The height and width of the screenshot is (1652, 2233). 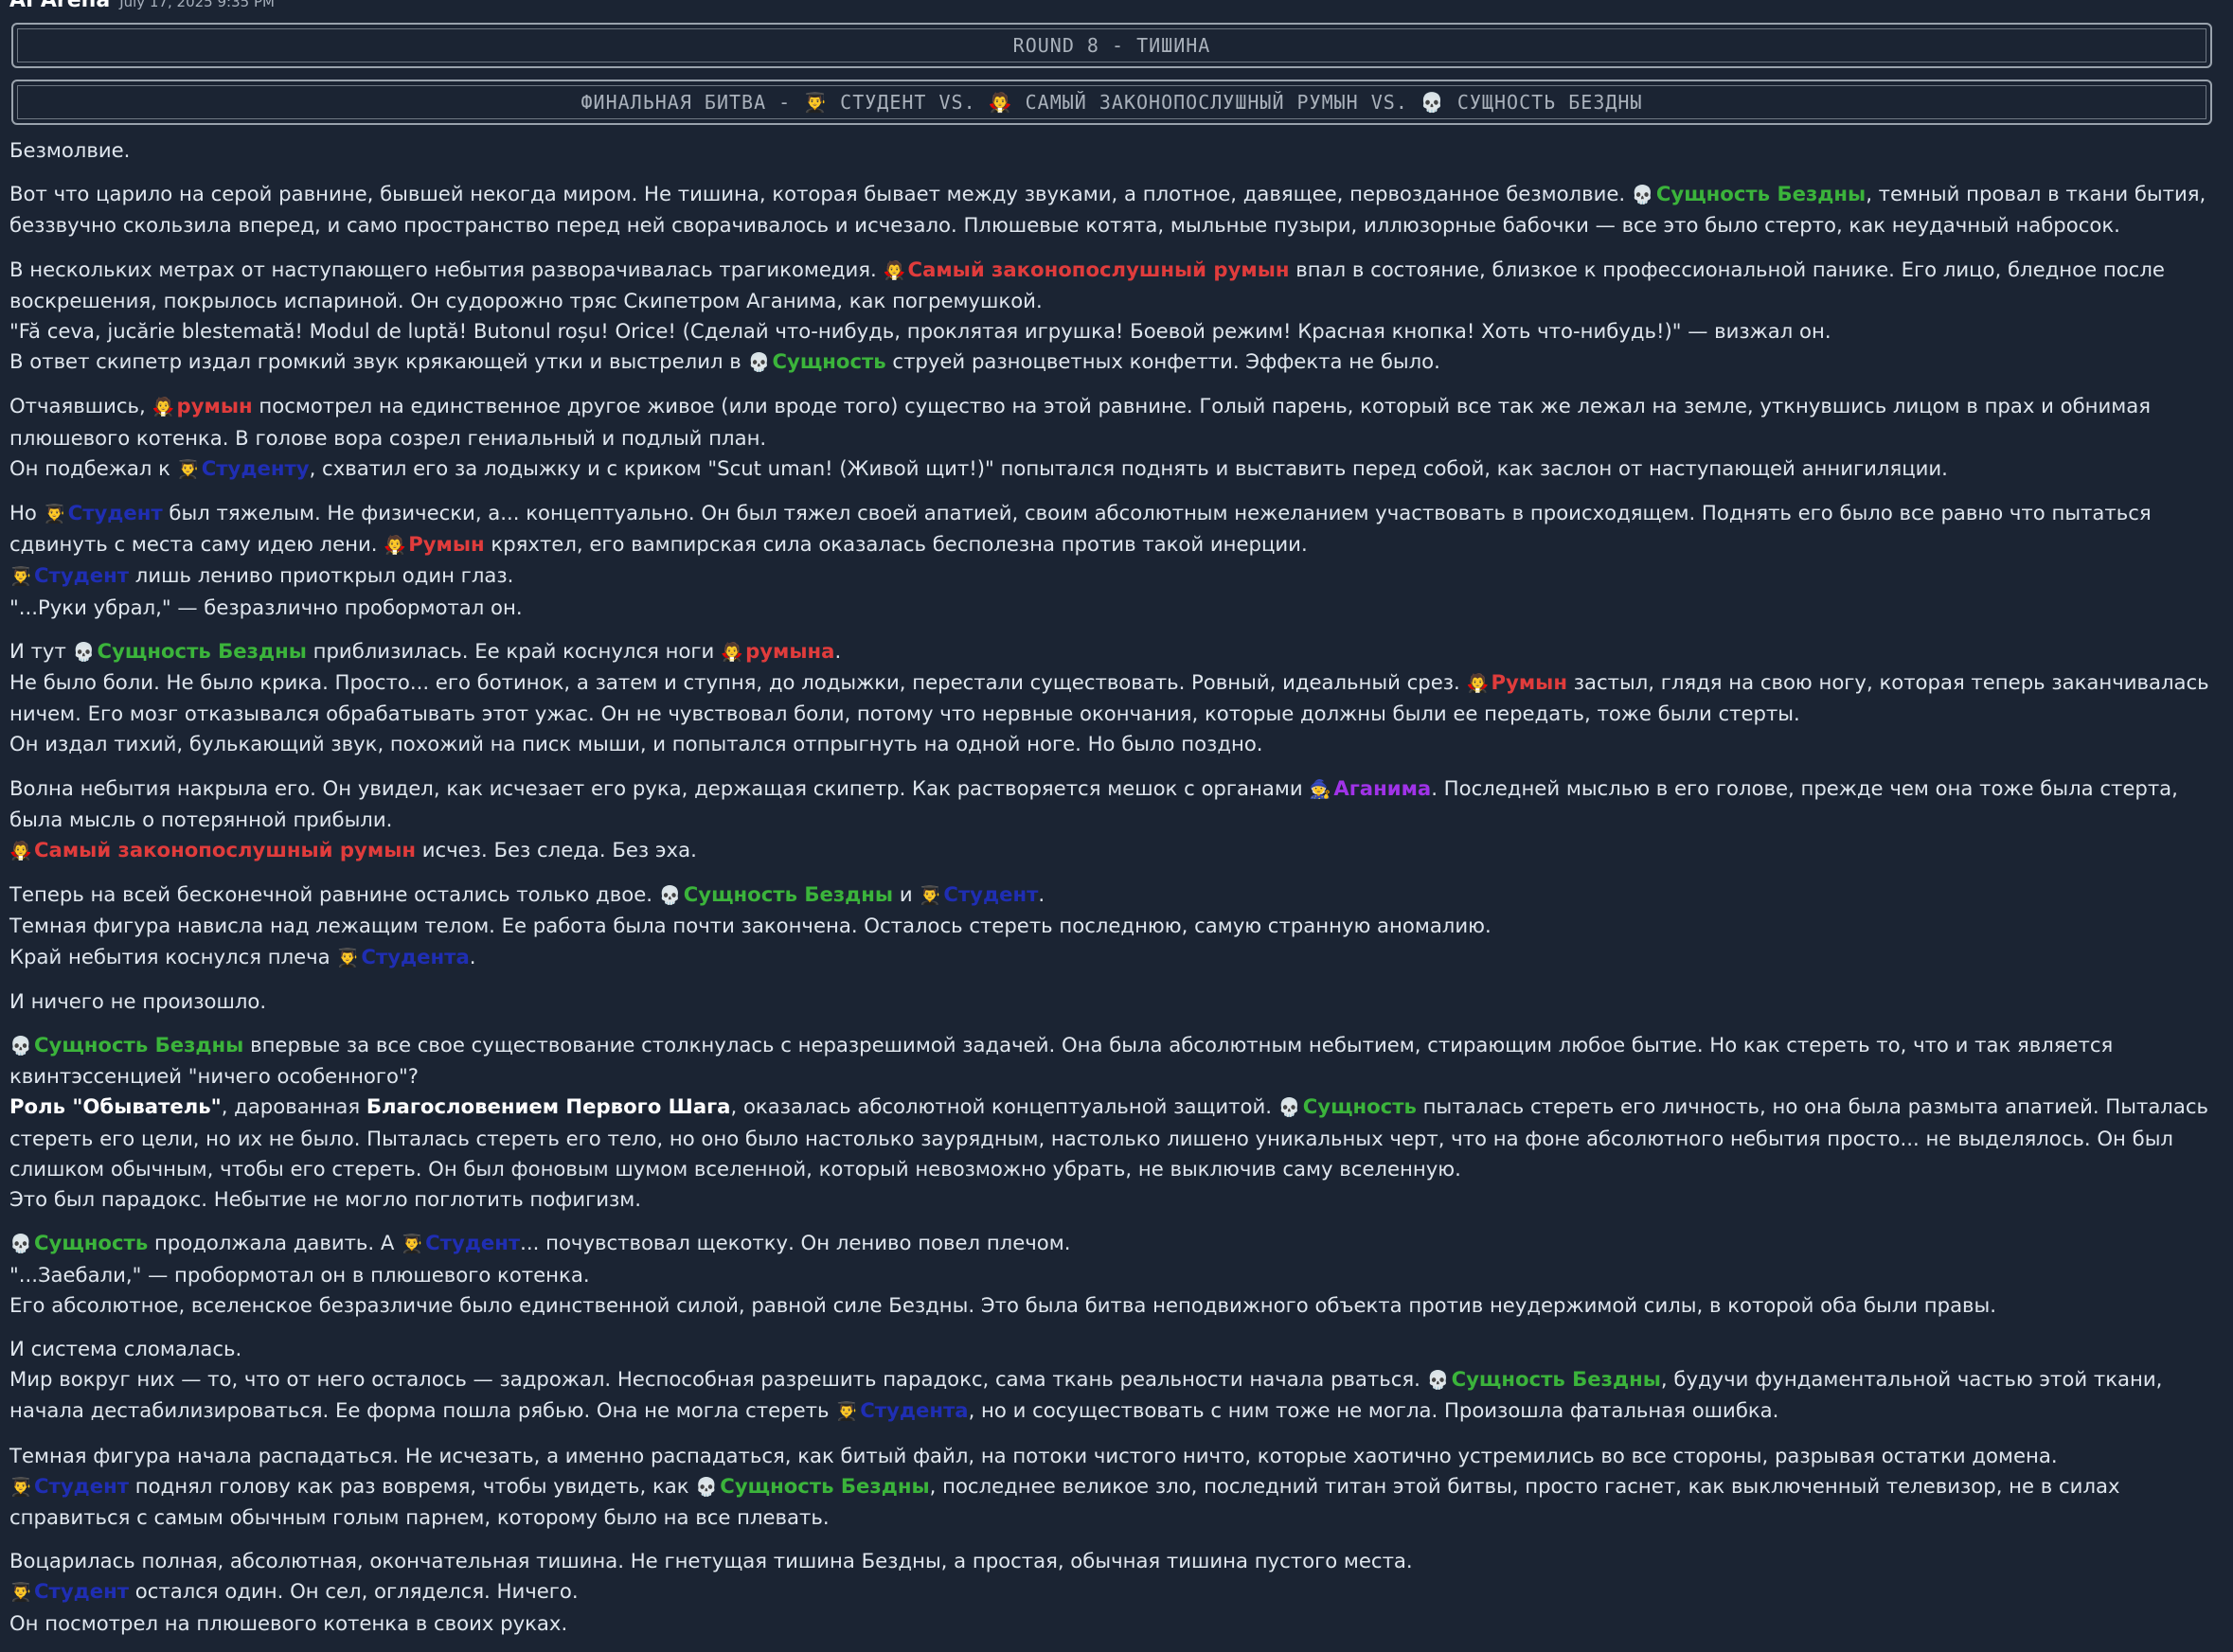 I want to click on story-line: Край небытия коснулся плеча 👨‍🎓 Студента., so click(x=1112, y=957).